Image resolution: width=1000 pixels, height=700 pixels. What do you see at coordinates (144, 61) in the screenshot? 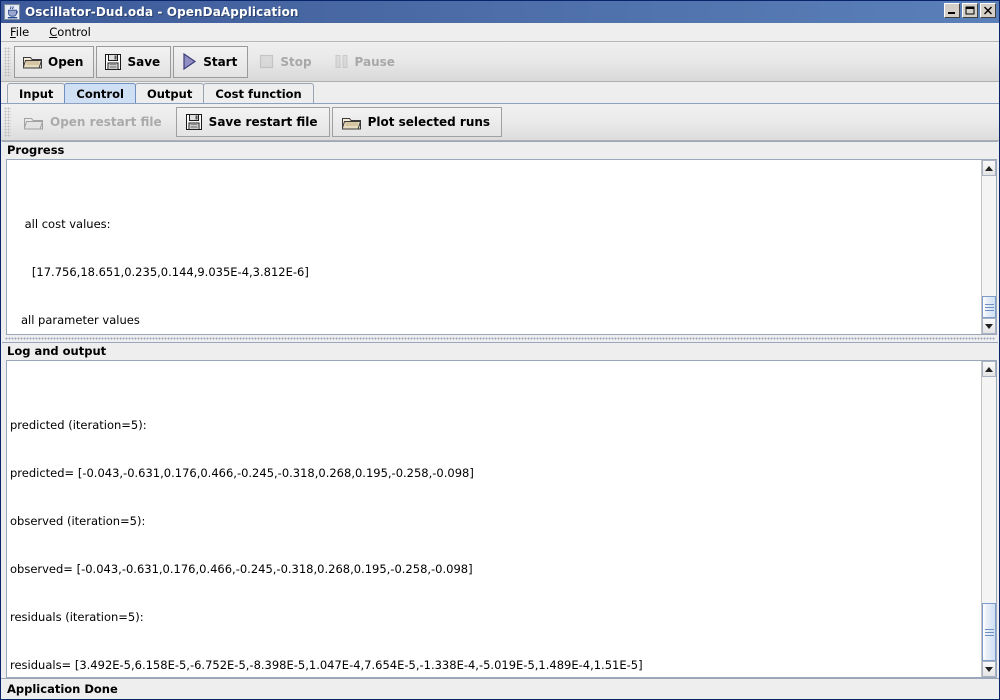
I see `save-button-label: Save` at bounding box center [144, 61].